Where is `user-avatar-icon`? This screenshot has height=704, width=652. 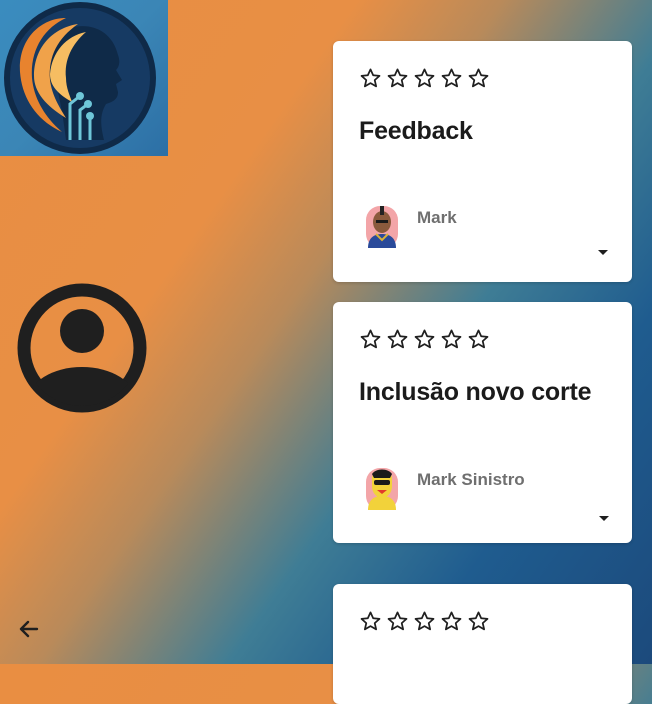 user-avatar-icon is located at coordinates (82, 348).